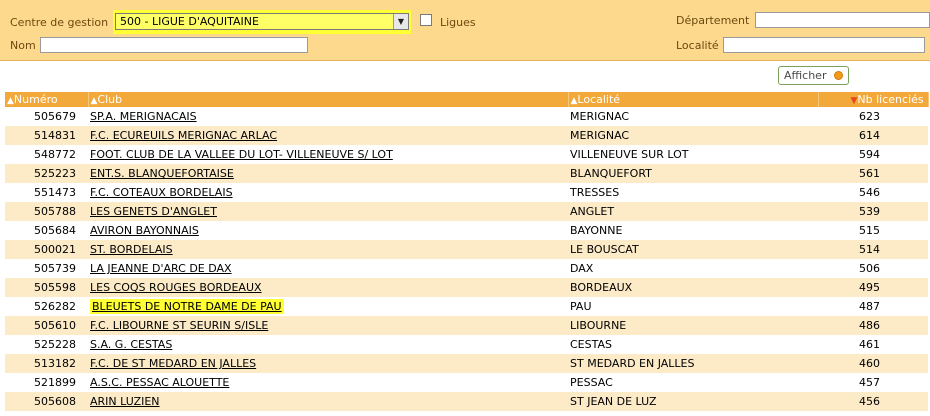 This screenshot has width=930, height=416. I want to click on cell-nb-licencies: 594, so click(873, 154).